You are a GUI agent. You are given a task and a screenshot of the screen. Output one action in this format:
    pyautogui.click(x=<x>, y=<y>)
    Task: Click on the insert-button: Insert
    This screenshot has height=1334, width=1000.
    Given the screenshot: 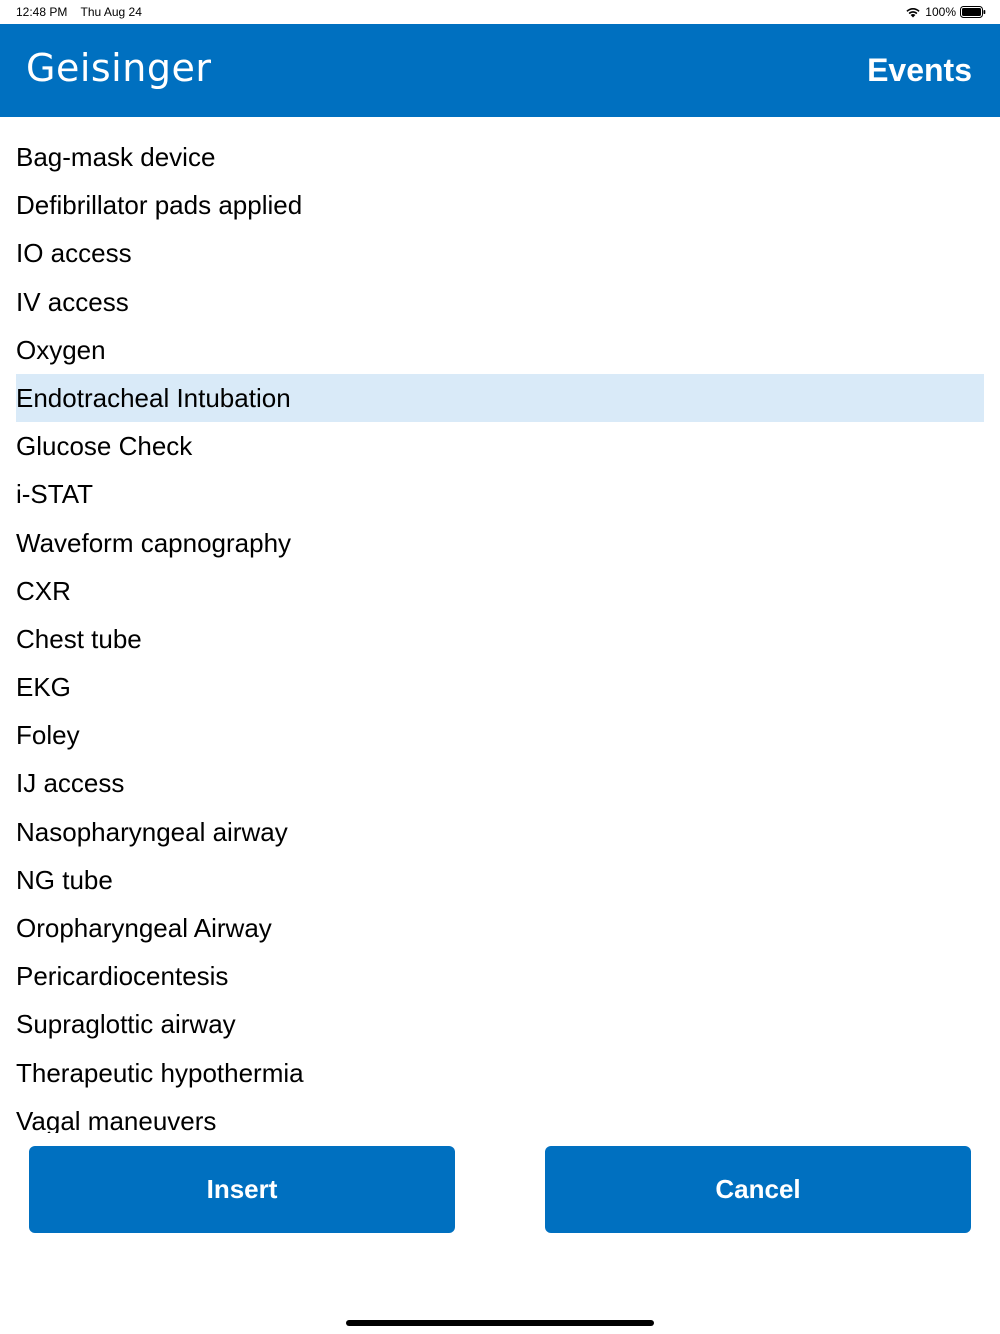 What is the action you would take?
    pyautogui.click(x=242, y=1189)
    